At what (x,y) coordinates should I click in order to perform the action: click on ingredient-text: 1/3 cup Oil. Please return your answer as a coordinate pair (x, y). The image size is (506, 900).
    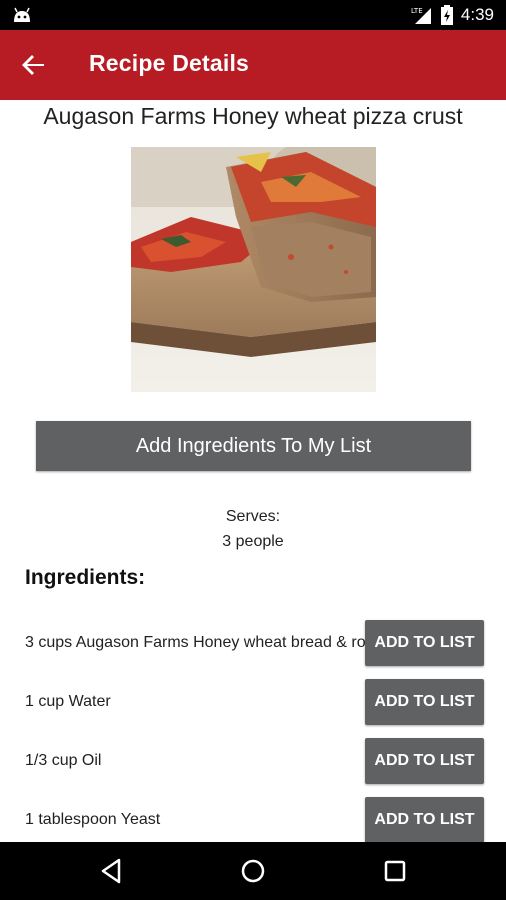
    Looking at the image, I should click on (63, 760).